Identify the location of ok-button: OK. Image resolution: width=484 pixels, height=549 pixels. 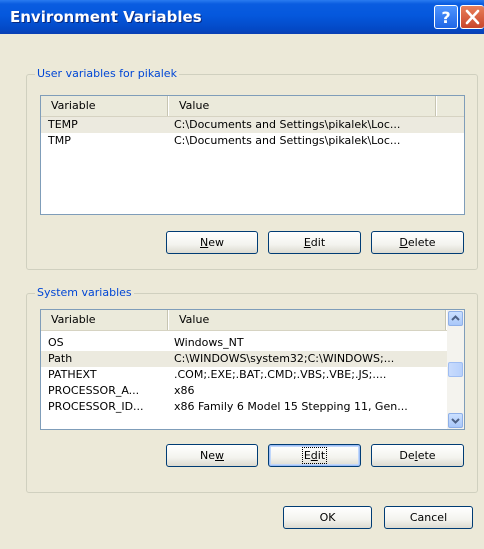
(327, 517).